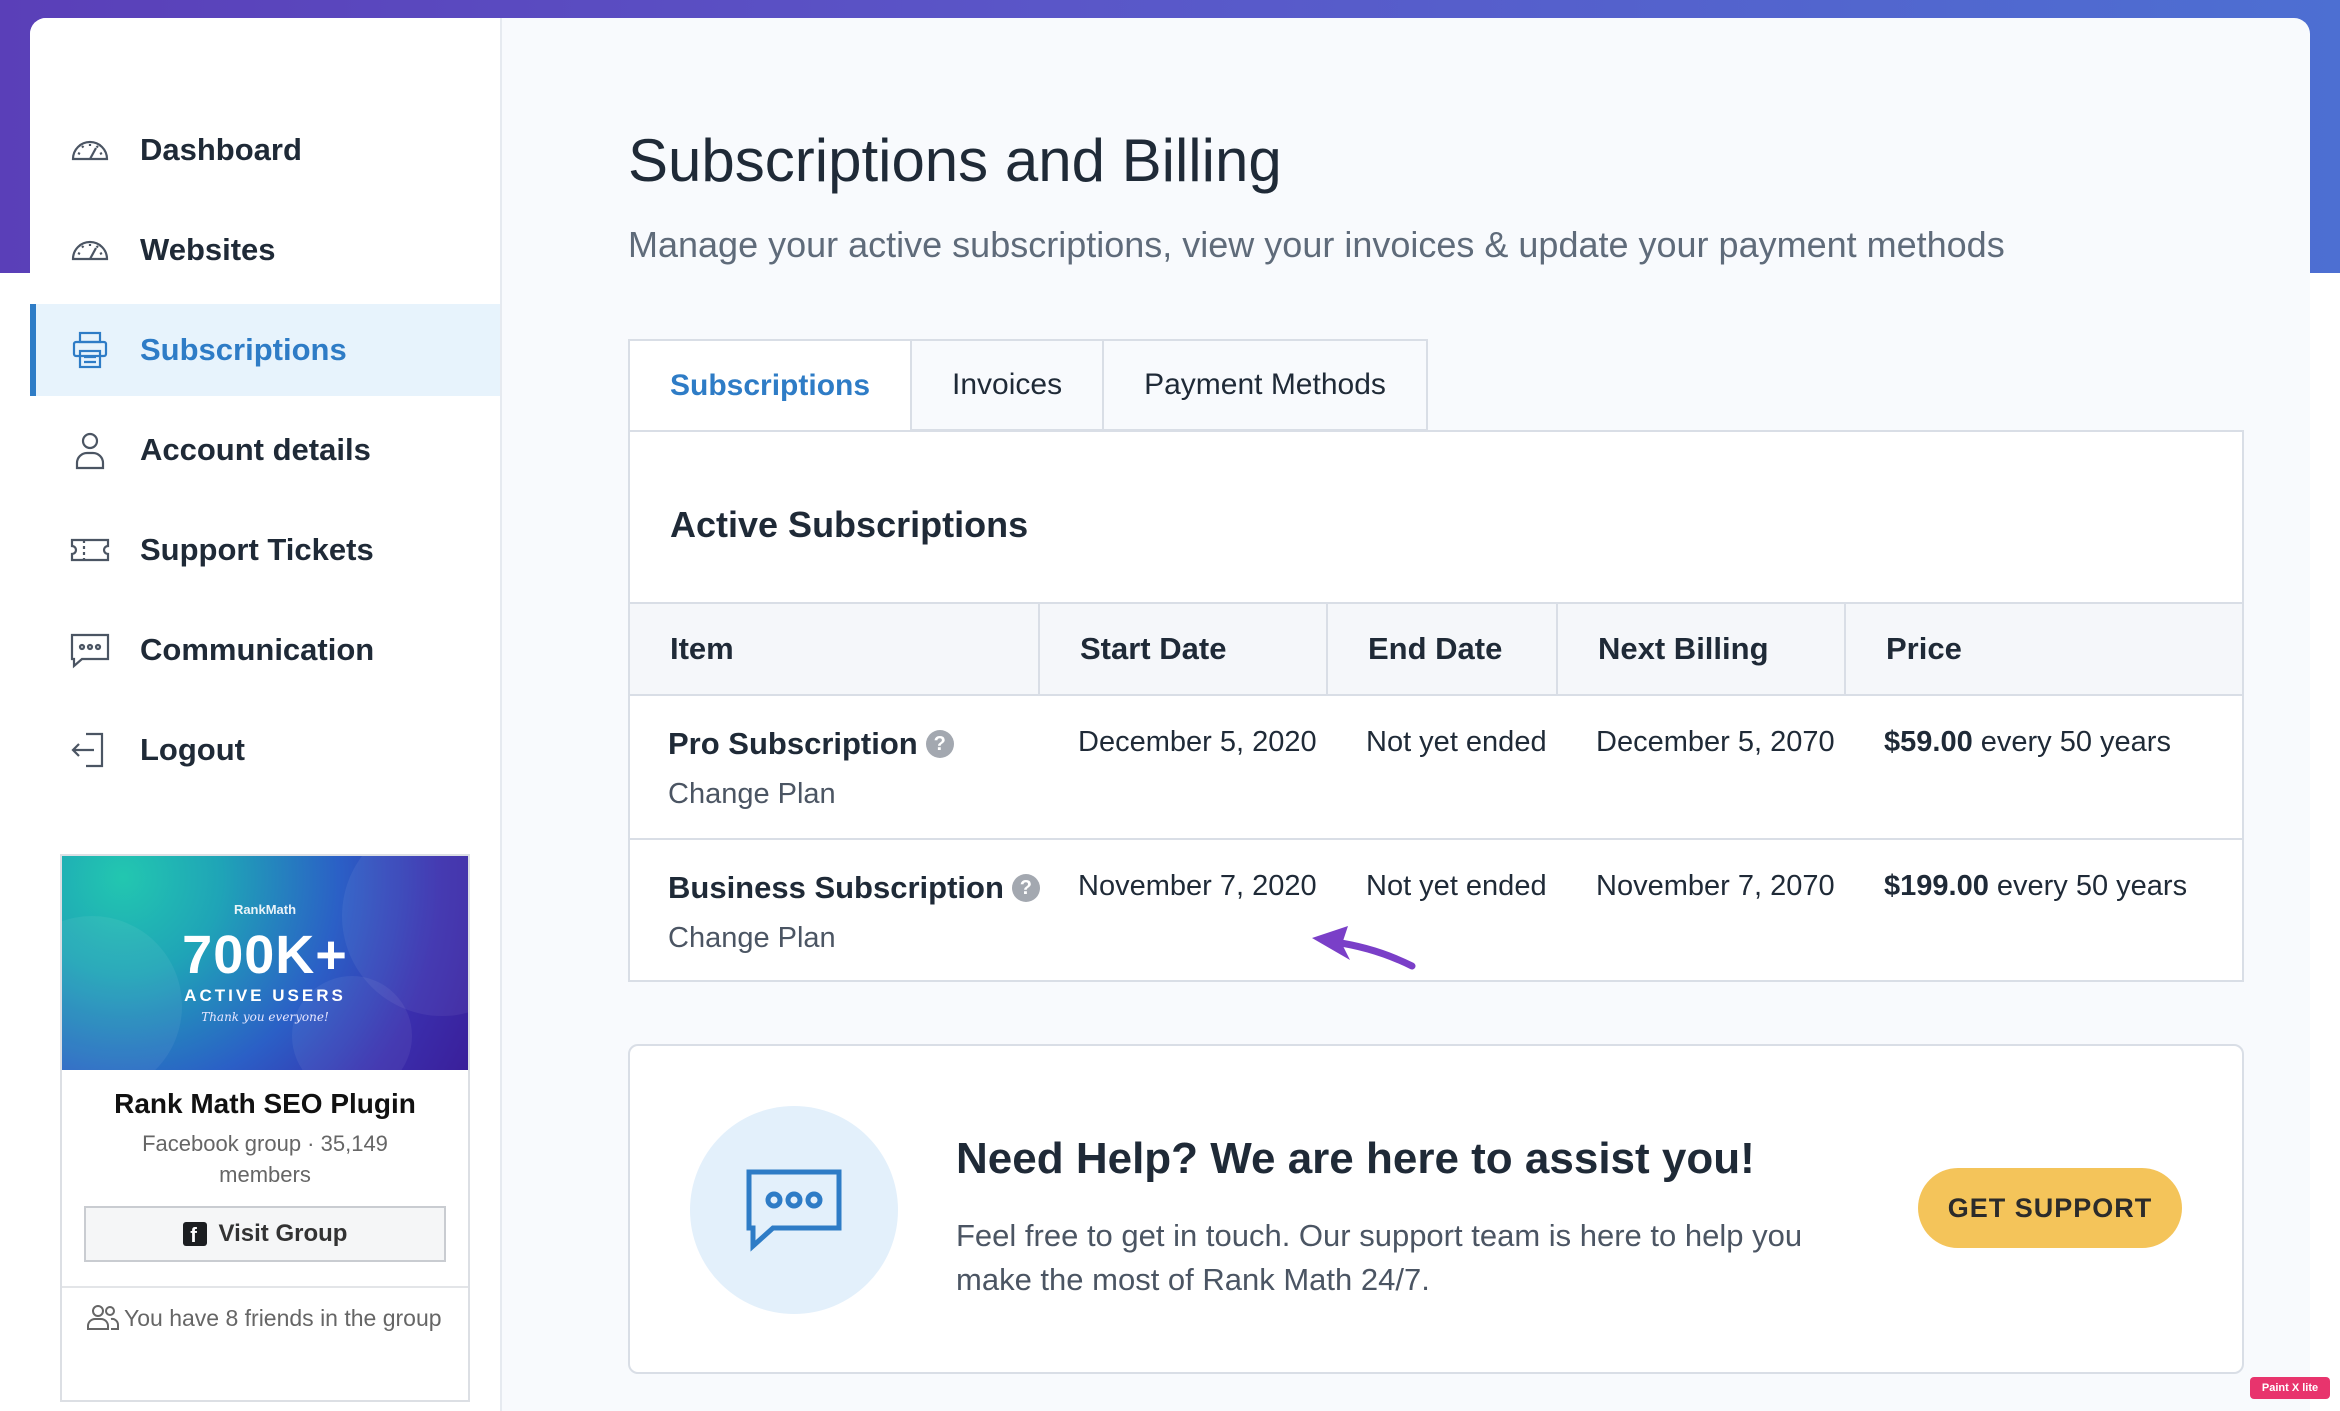 The image size is (2340, 1411). I want to click on visit-group-button: f Visit Group, so click(265, 1234).